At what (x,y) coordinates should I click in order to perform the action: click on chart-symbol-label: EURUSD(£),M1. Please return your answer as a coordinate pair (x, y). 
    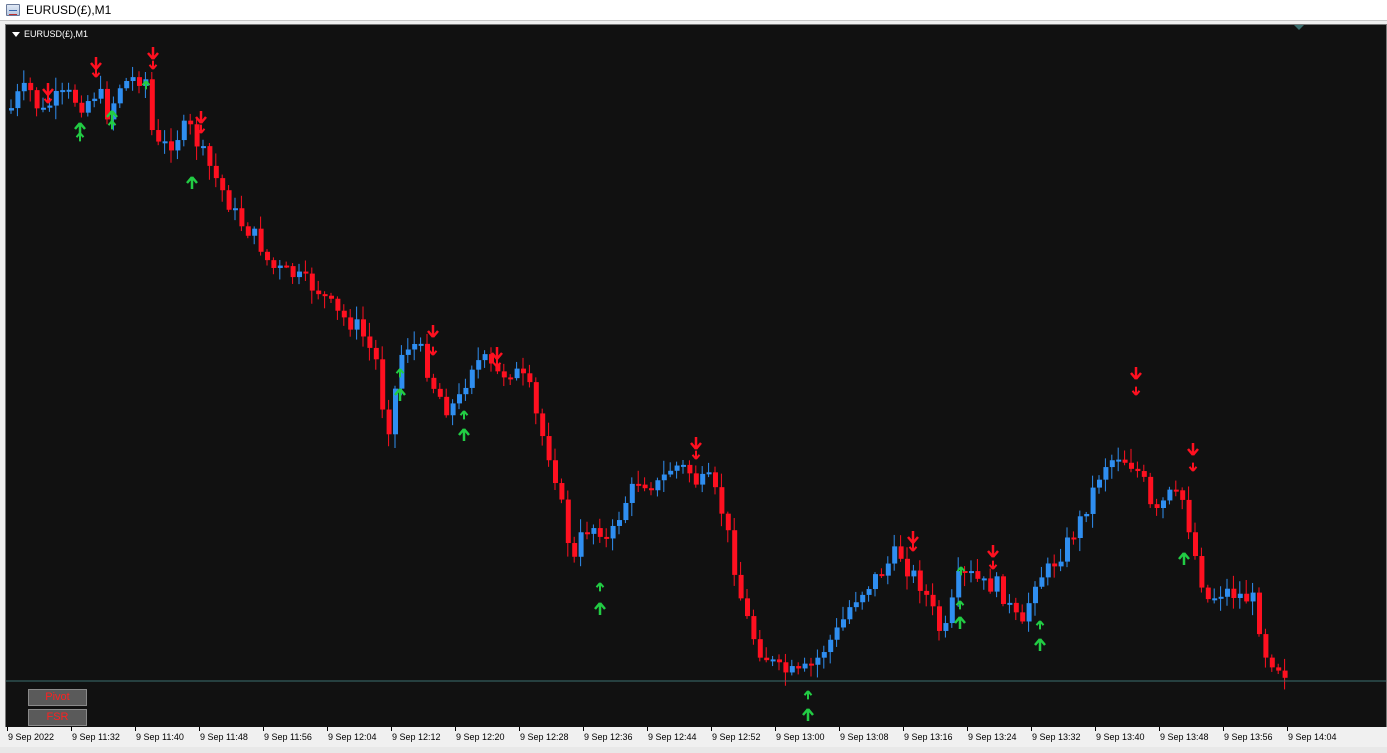
    Looking at the image, I should click on (50, 34).